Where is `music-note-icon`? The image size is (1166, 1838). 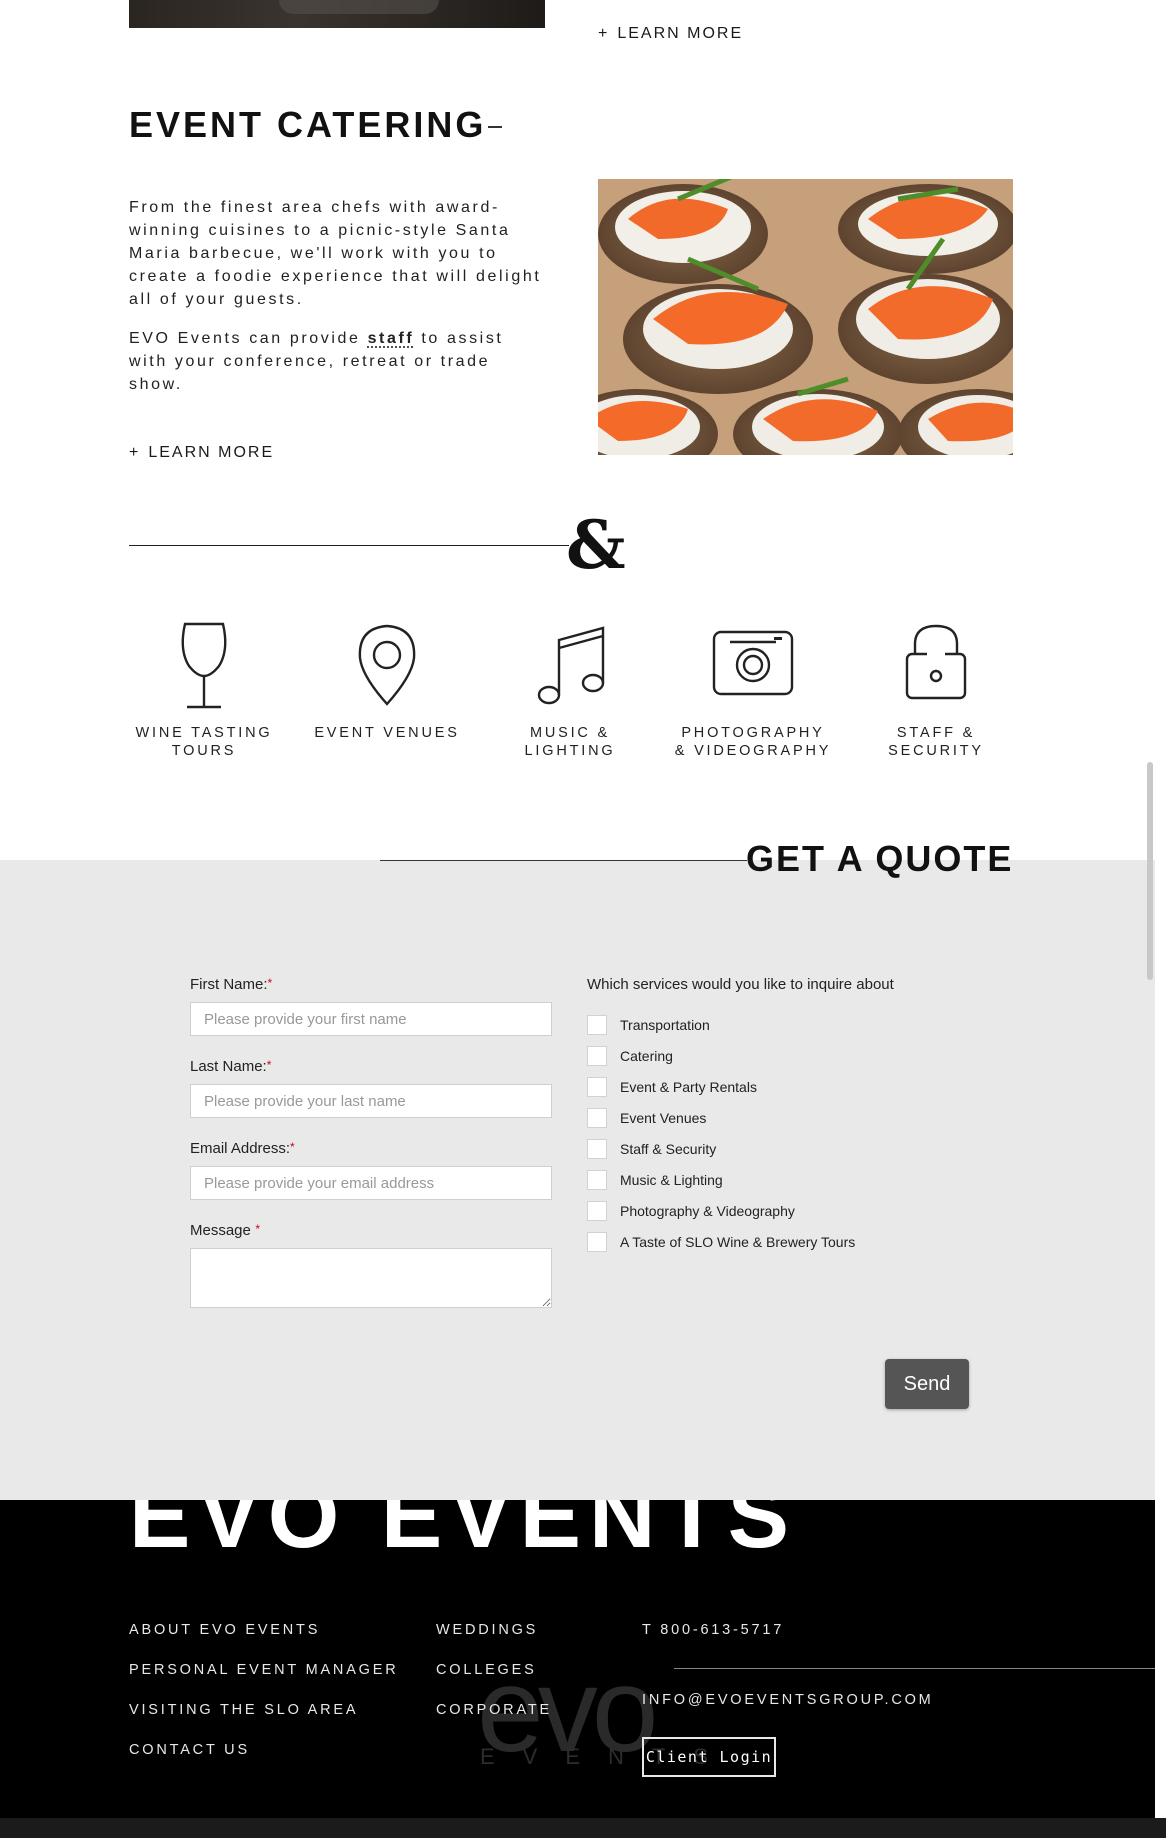
music-note-icon is located at coordinates (571, 665).